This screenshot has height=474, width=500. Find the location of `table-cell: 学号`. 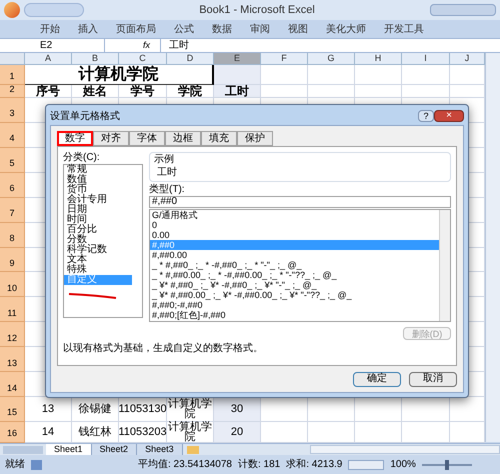

table-cell: 学号 is located at coordinates (143, 91).